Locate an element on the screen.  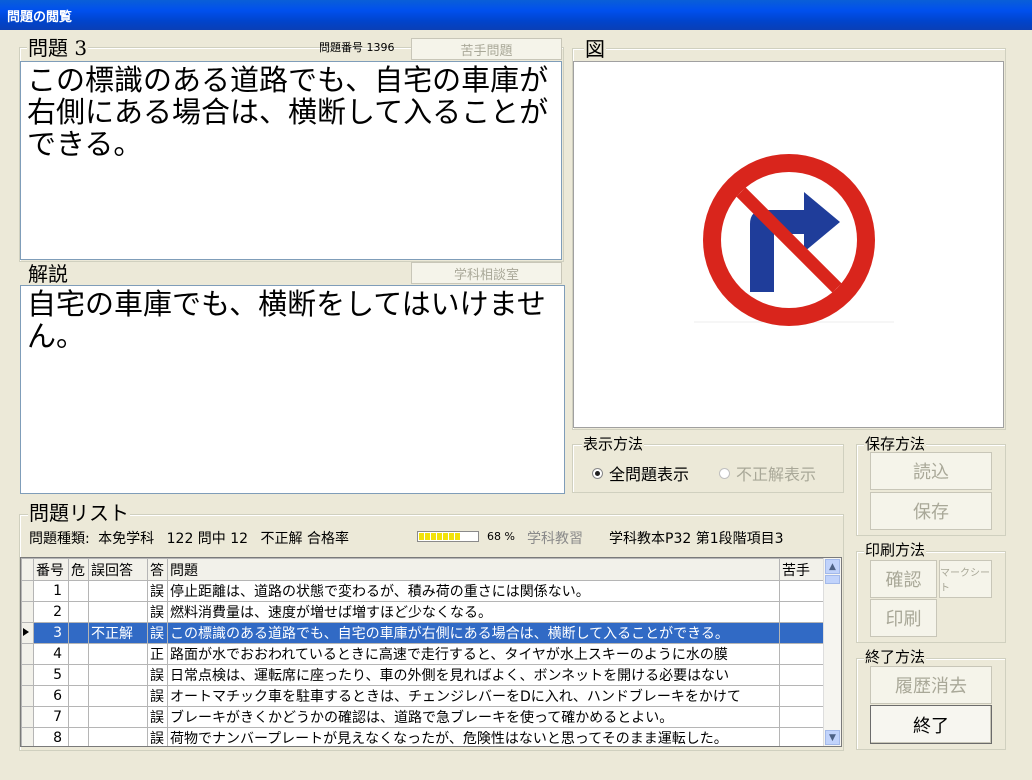
weak-question-button: 苦手問題 is located at coordinates (486, 49).